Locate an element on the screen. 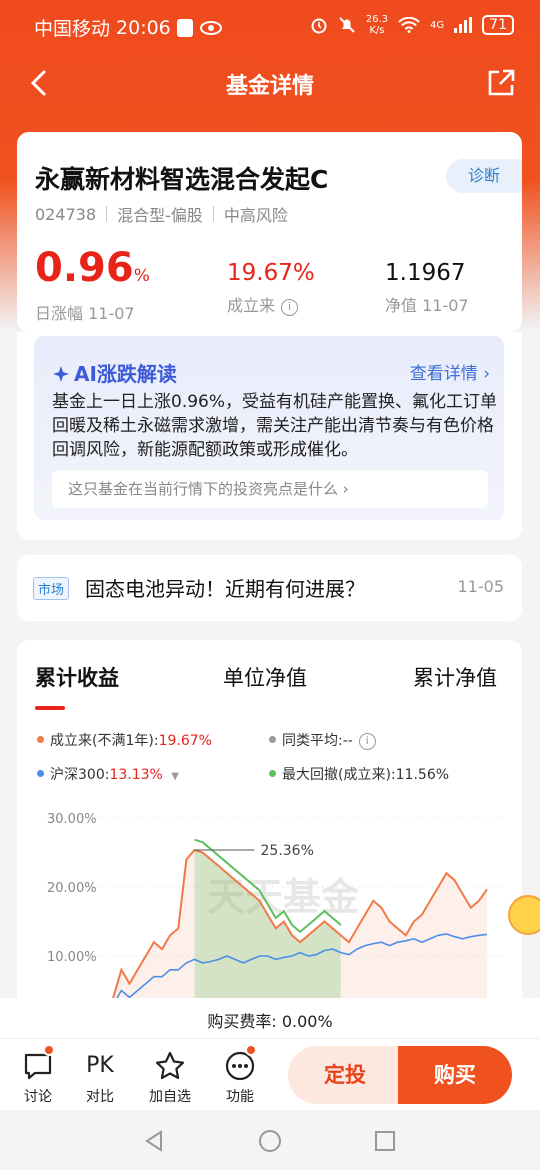 This screenshot has height=1170, width=540. compare-button: PK 对比 is located at coordinates (100, 1078).